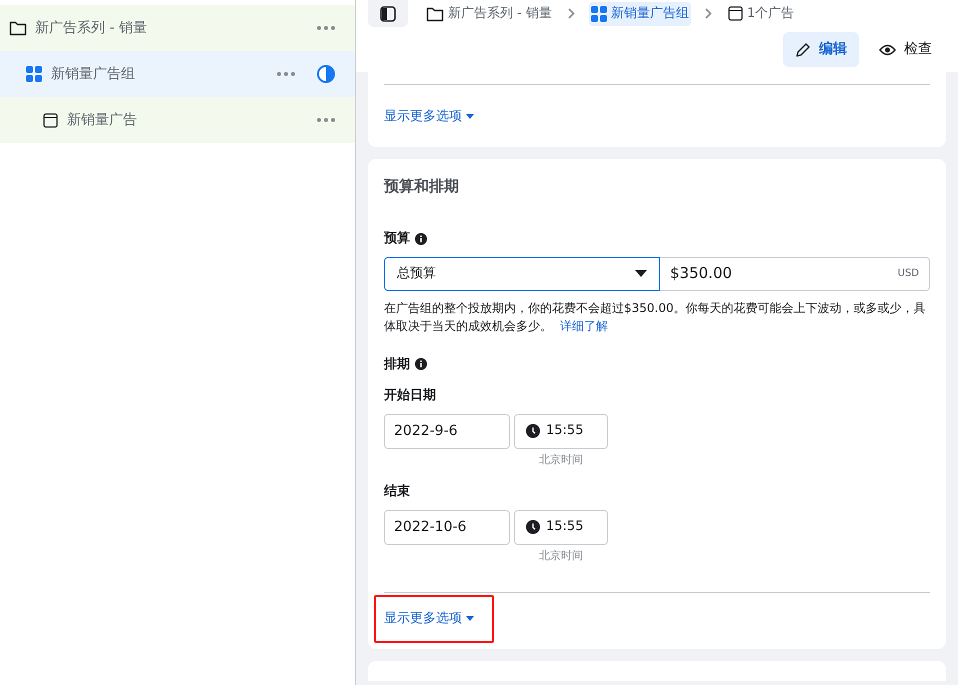  What do you see at coordinates (397, 239) in the screenshot?
I see `field-label: 预算` at bounding box center [397, 239].